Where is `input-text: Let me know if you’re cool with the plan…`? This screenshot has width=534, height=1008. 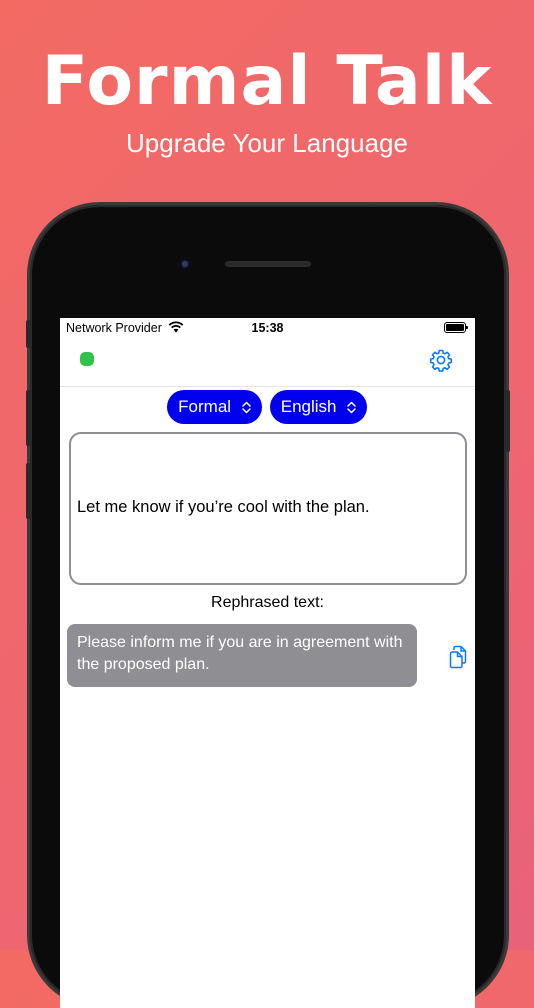
input-text: Let me know if you’re cool with the plan… is located at coordinates (223, 507).